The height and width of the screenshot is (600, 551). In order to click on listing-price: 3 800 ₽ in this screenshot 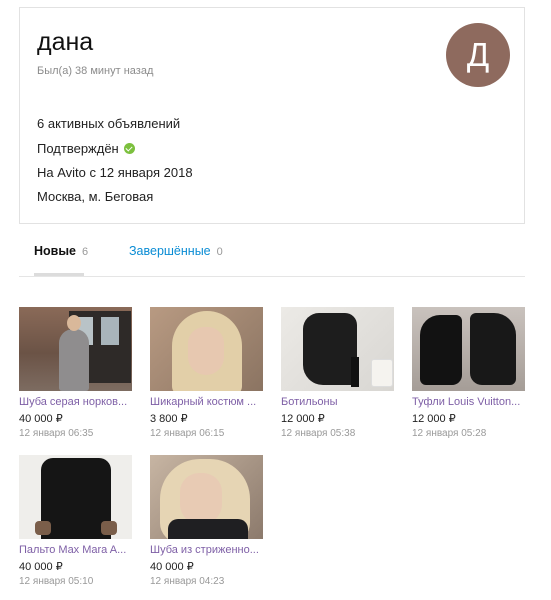, I will do `click(169, 419)`.